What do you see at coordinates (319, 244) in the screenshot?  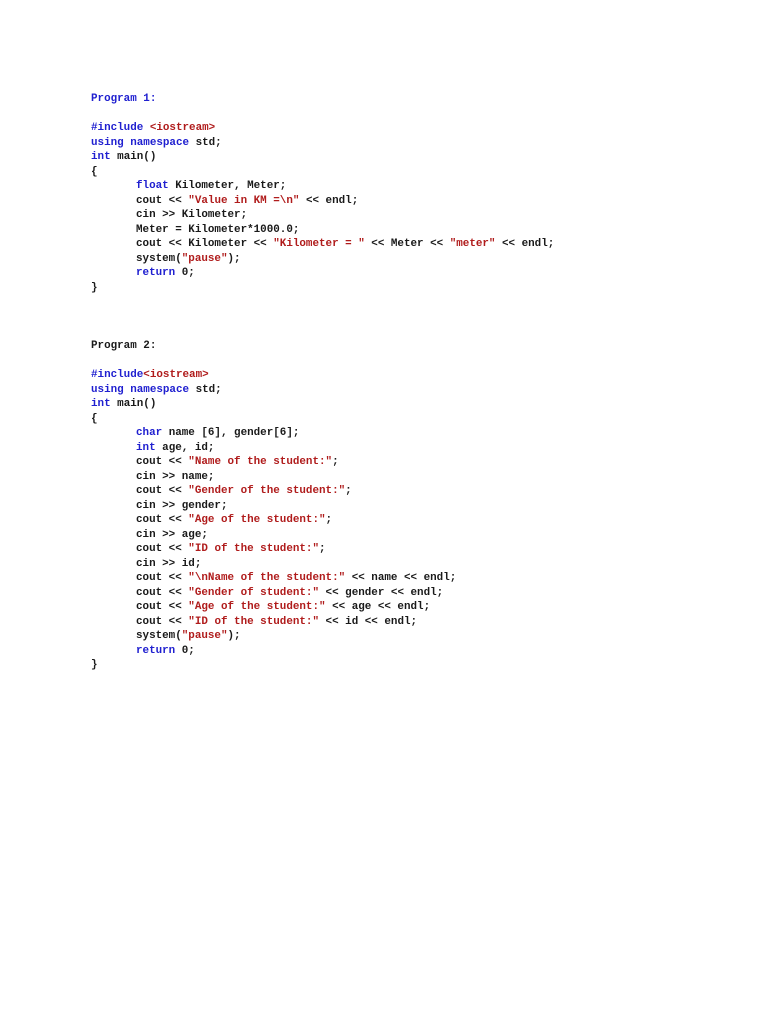 I see `code-string: "Kilometer = "` at bounding box center [319, 244].